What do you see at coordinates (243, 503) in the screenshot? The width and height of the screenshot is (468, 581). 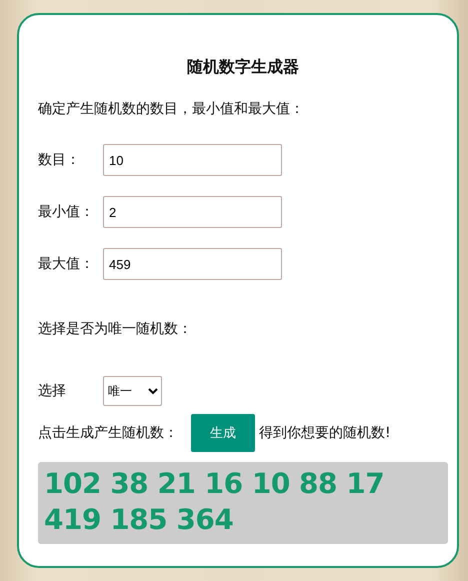 I see `result-numbers: 102 38 21 16 10 88 17 419 185 364` at bounding box center [243, 503].